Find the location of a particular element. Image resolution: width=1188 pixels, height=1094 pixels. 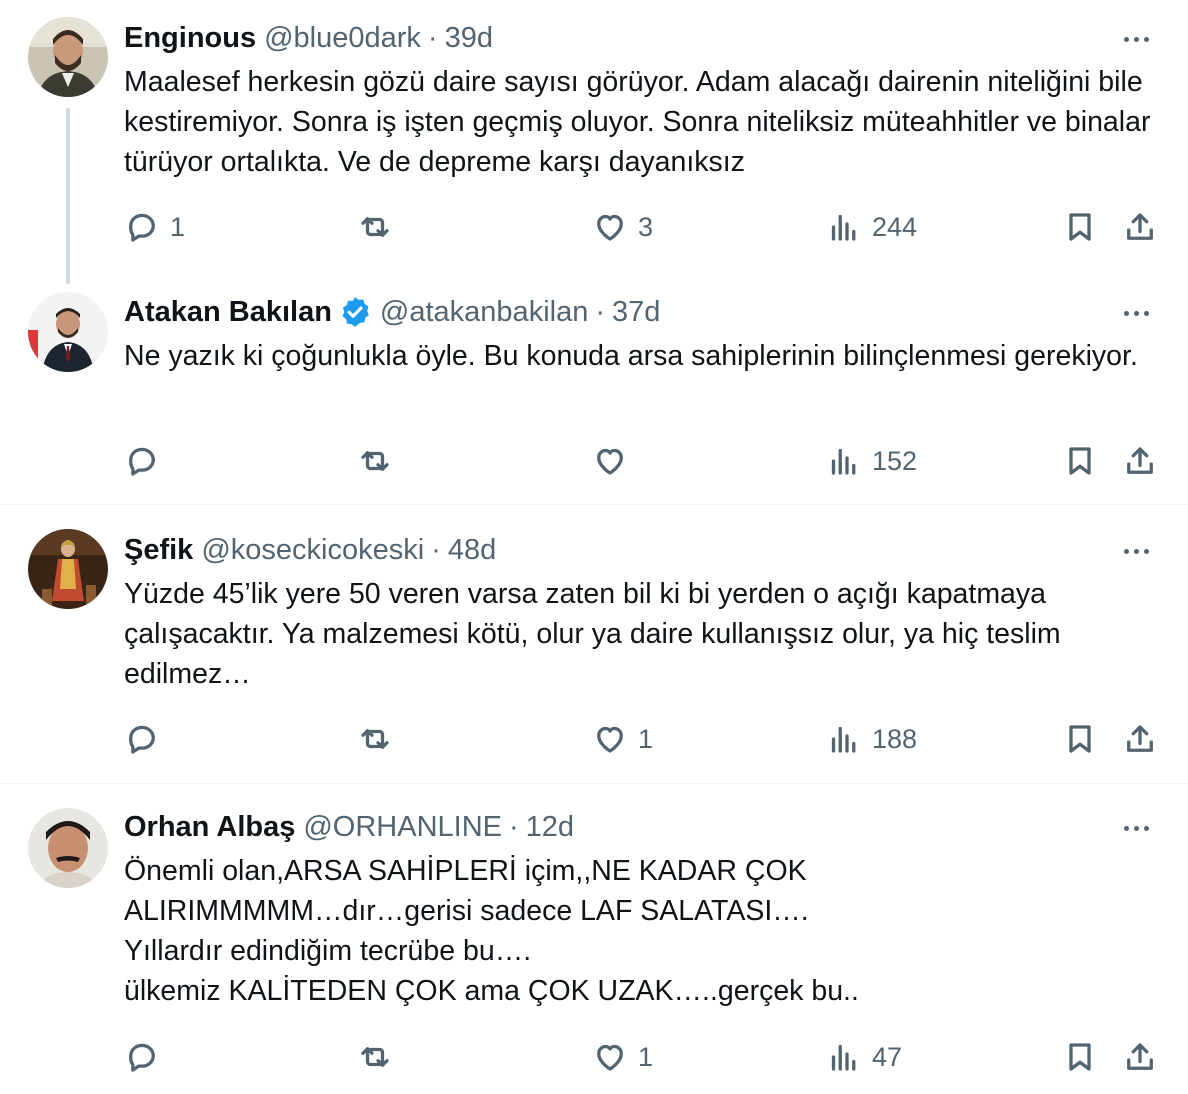

timestamp: 39d is located at coordinates (469, 38).